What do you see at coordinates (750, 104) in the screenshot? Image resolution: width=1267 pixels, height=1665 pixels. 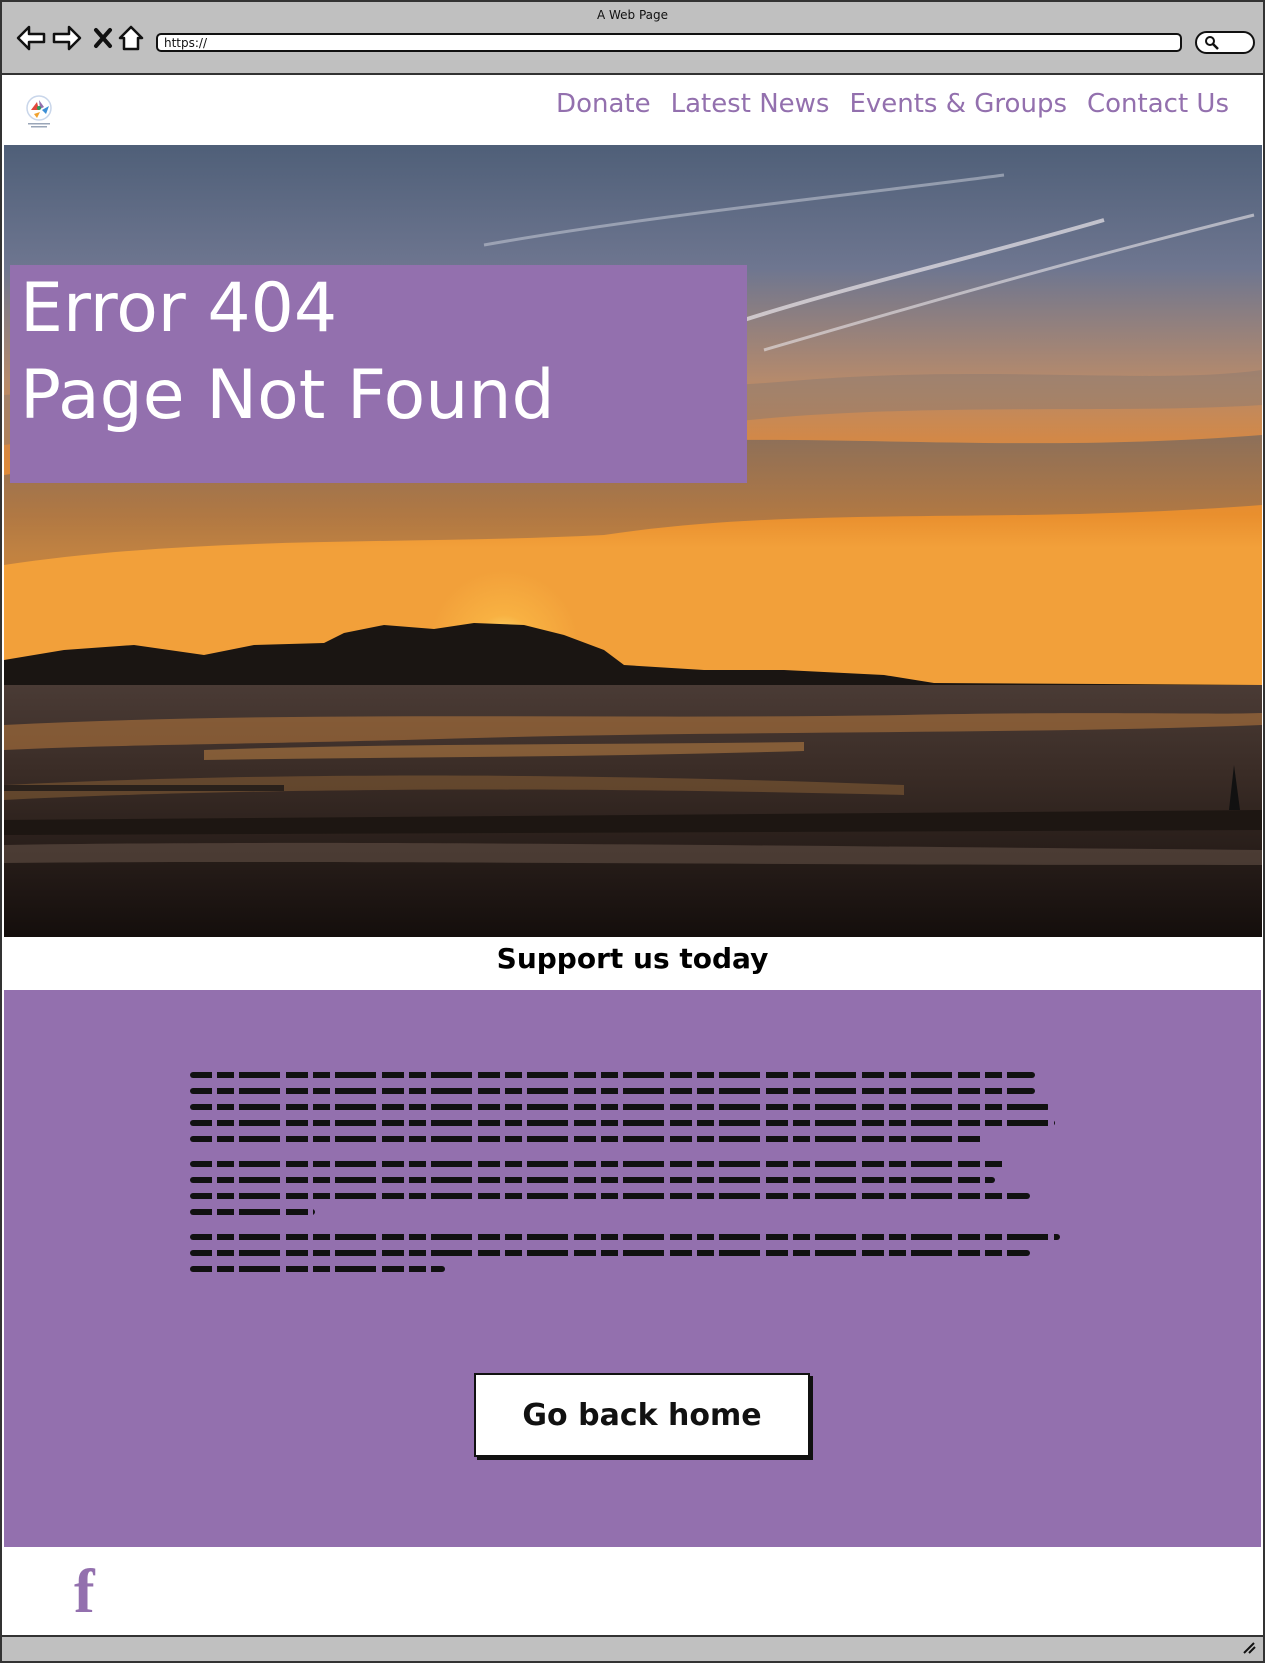 I see `nav-latest-news: Latest News` at bounding box center [750, 104].